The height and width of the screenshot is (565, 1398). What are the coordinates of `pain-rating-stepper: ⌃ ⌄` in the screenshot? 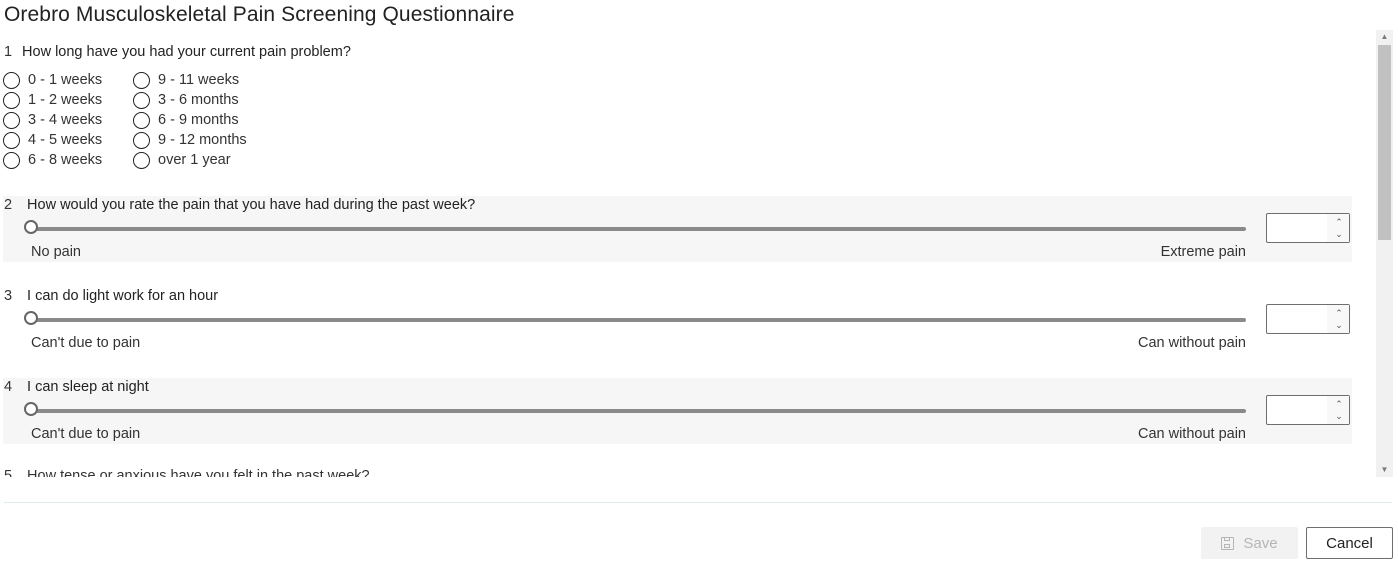 It's located at (1308, 228).